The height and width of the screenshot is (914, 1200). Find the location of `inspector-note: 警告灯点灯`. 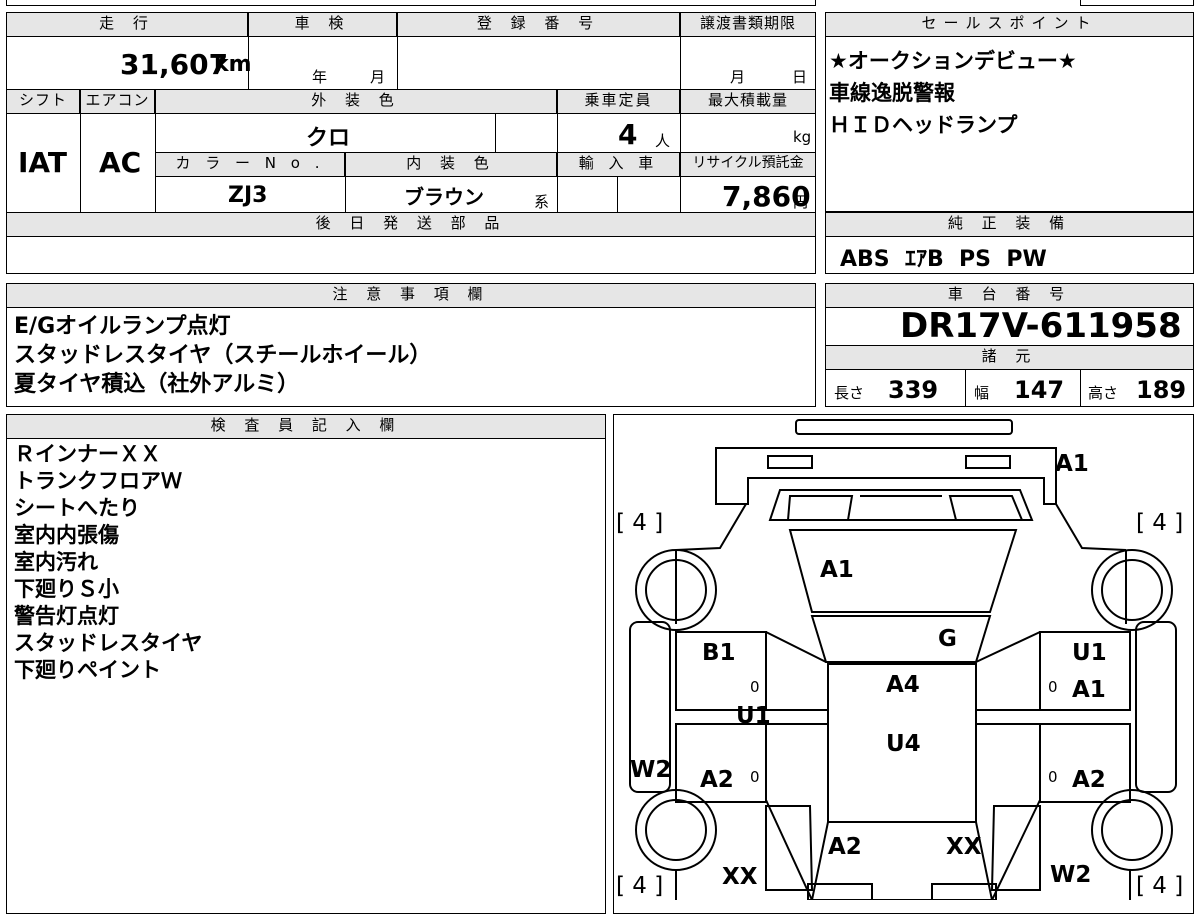

inspector-note: 警告灯点灯 is located at coordinates (66, 616).